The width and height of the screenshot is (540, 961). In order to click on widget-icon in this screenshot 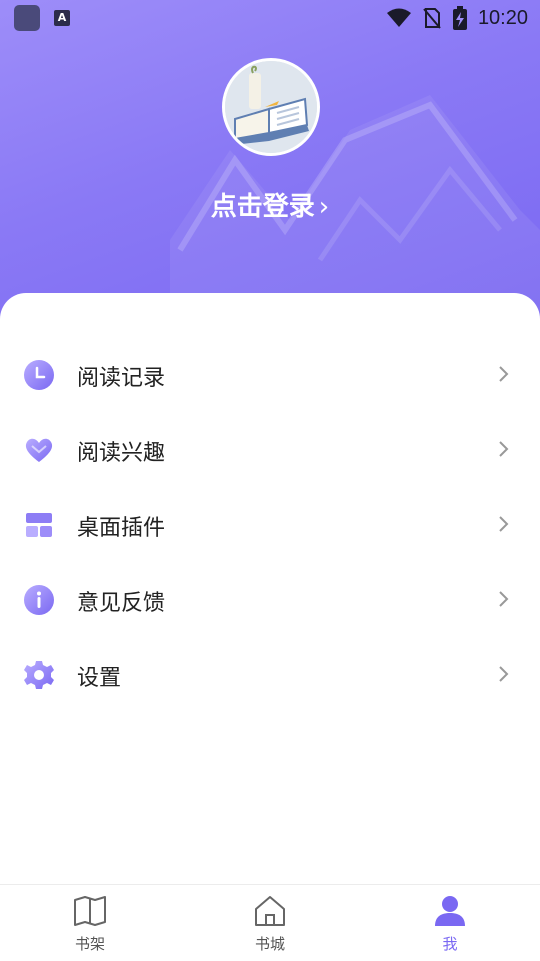, I will do `click(39, 525)`.